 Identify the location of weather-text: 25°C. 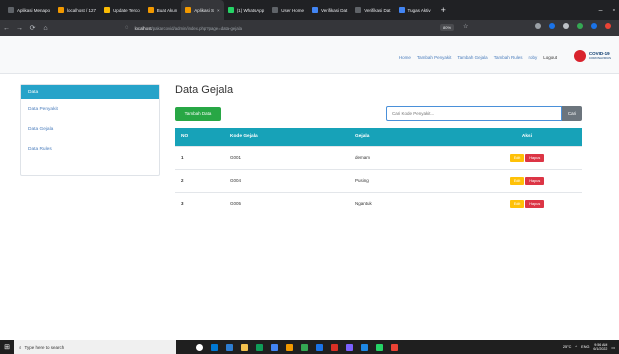
(567, 347).